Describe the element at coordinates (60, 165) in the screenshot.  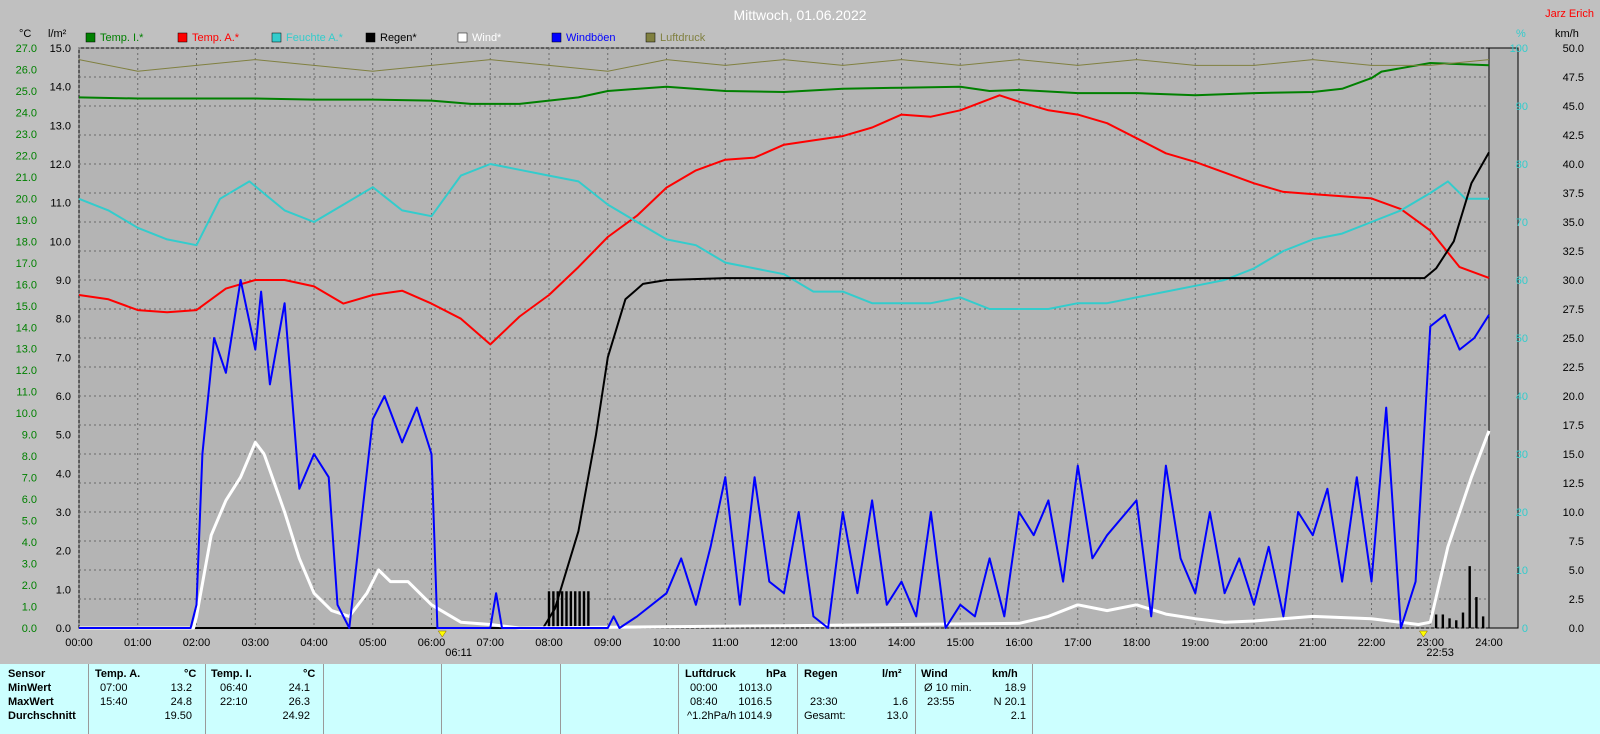
I see `rain-tick-label: 12.0` at that location.